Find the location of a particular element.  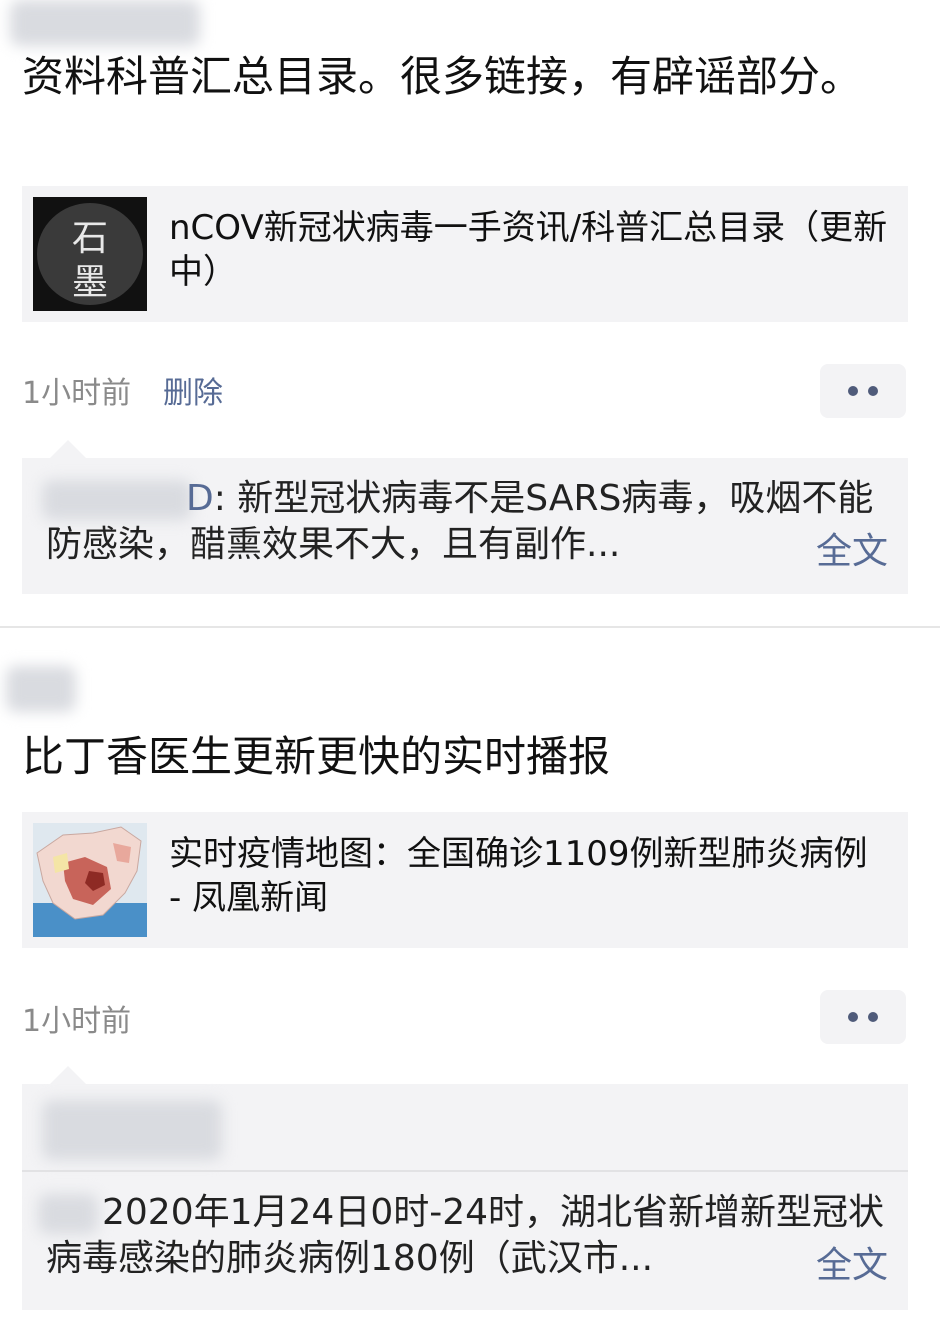

link-card: 石 墨 nCOV新冠状病毒一手资讯/科普汇总目录（更新中） is located at coordinates (465, 254).